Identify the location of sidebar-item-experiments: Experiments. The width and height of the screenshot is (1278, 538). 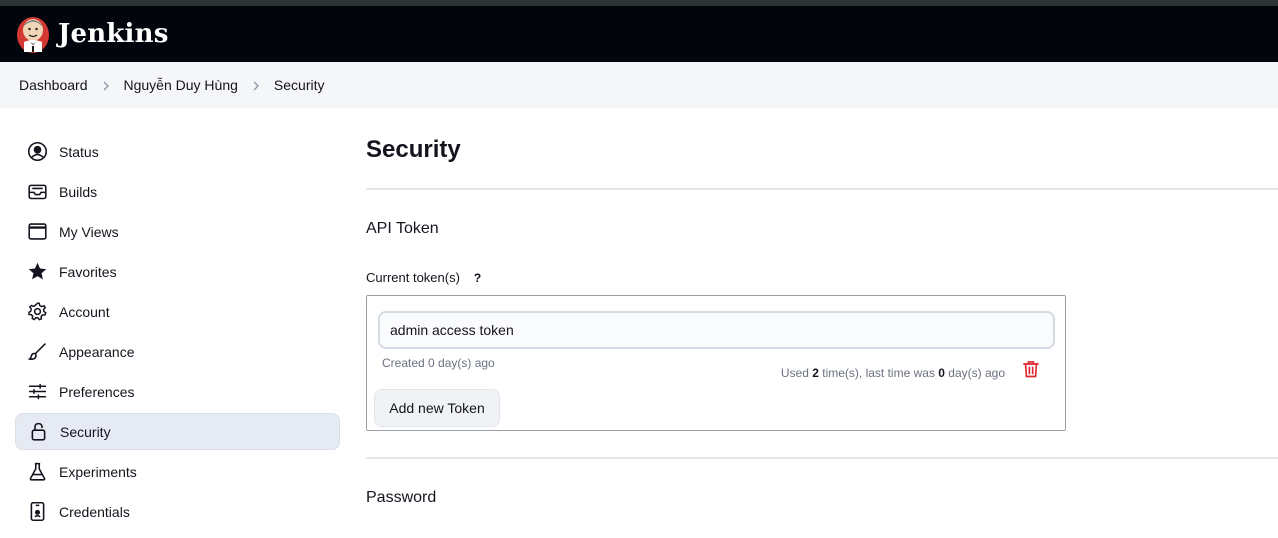
(177, 471).